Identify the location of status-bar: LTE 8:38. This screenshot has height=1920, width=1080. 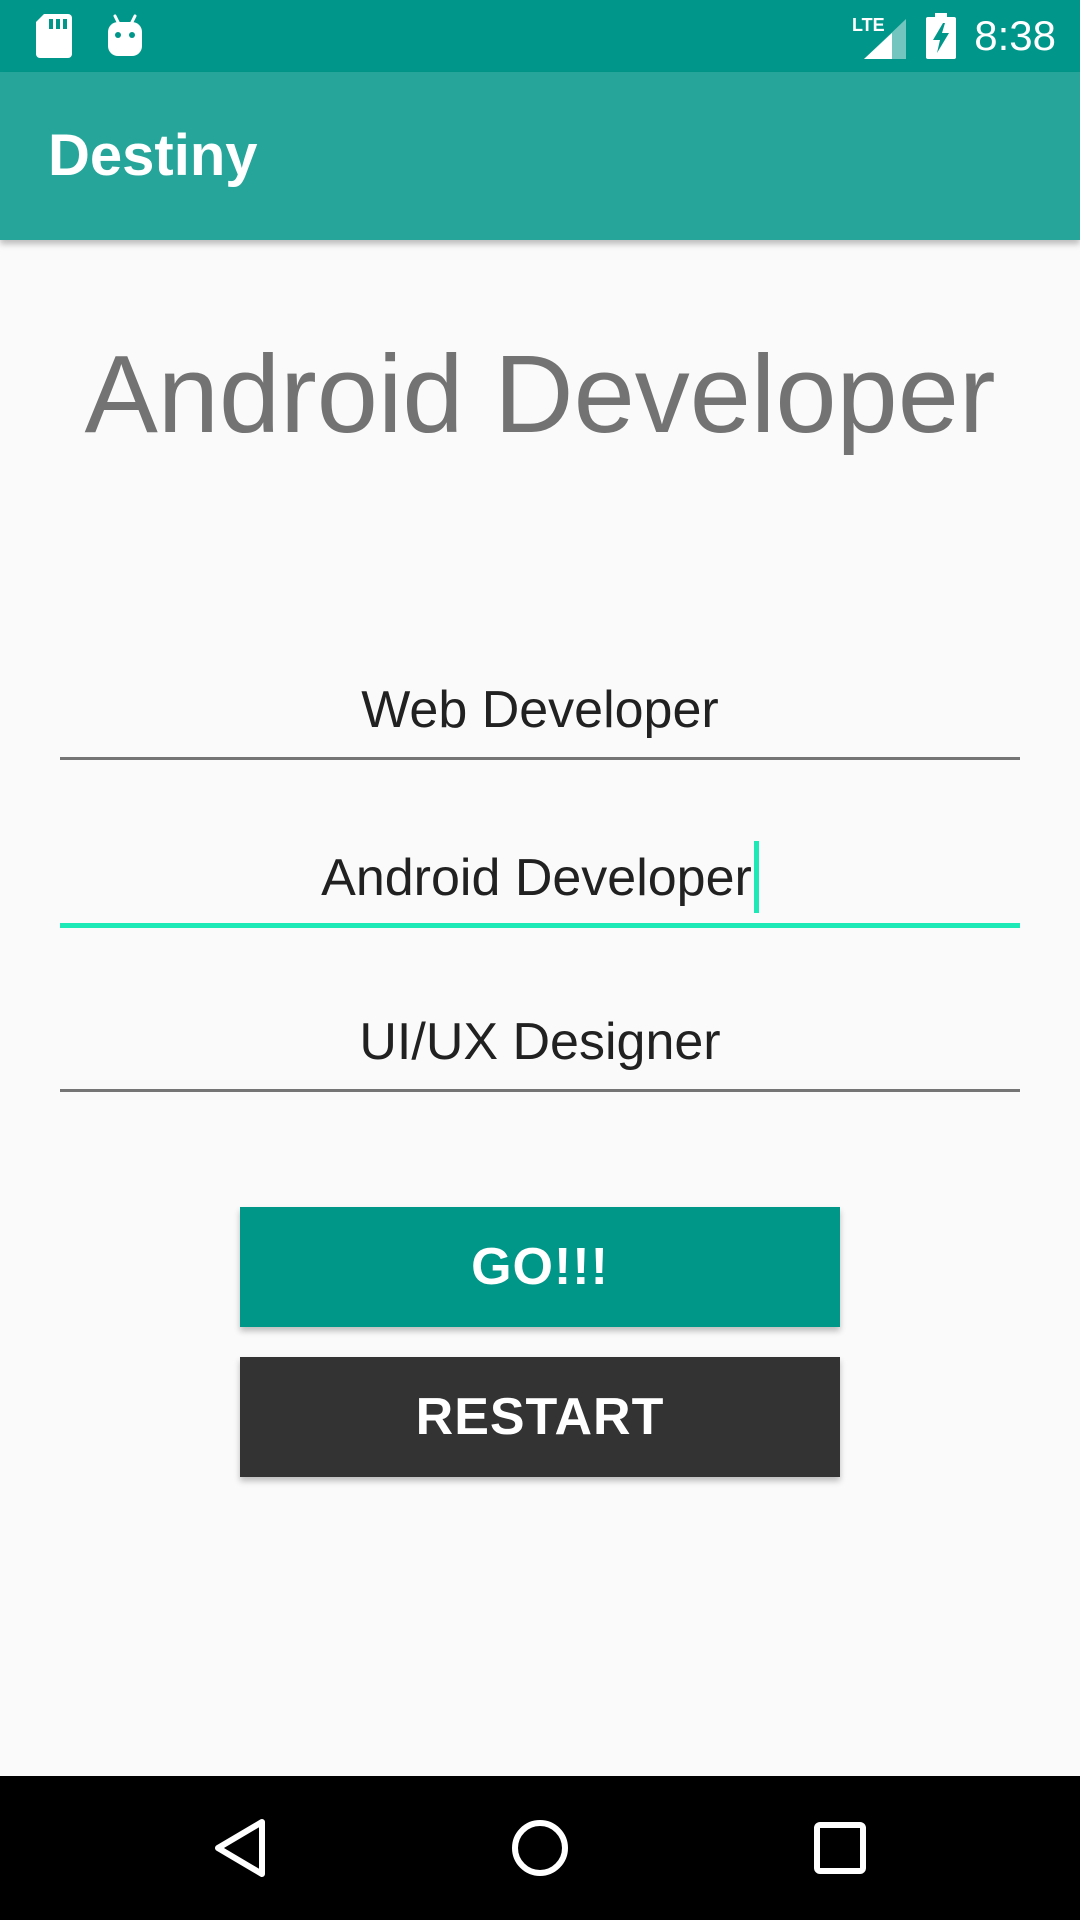
(540, 36).